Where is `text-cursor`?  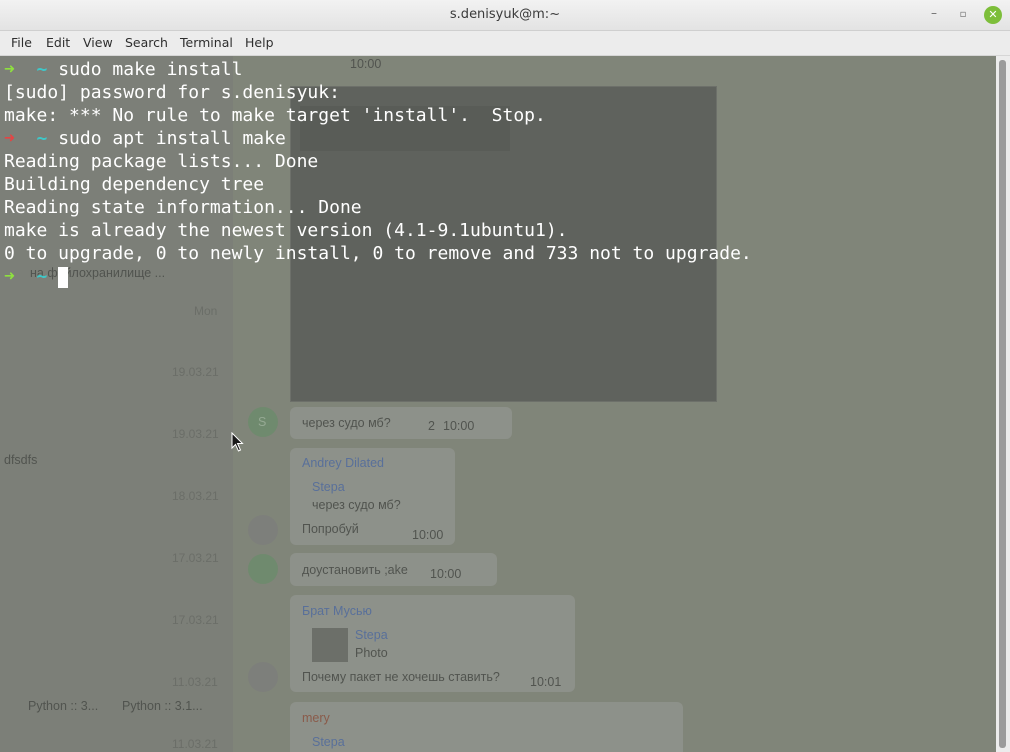
text-cursor is located at coordinates (63, 277).